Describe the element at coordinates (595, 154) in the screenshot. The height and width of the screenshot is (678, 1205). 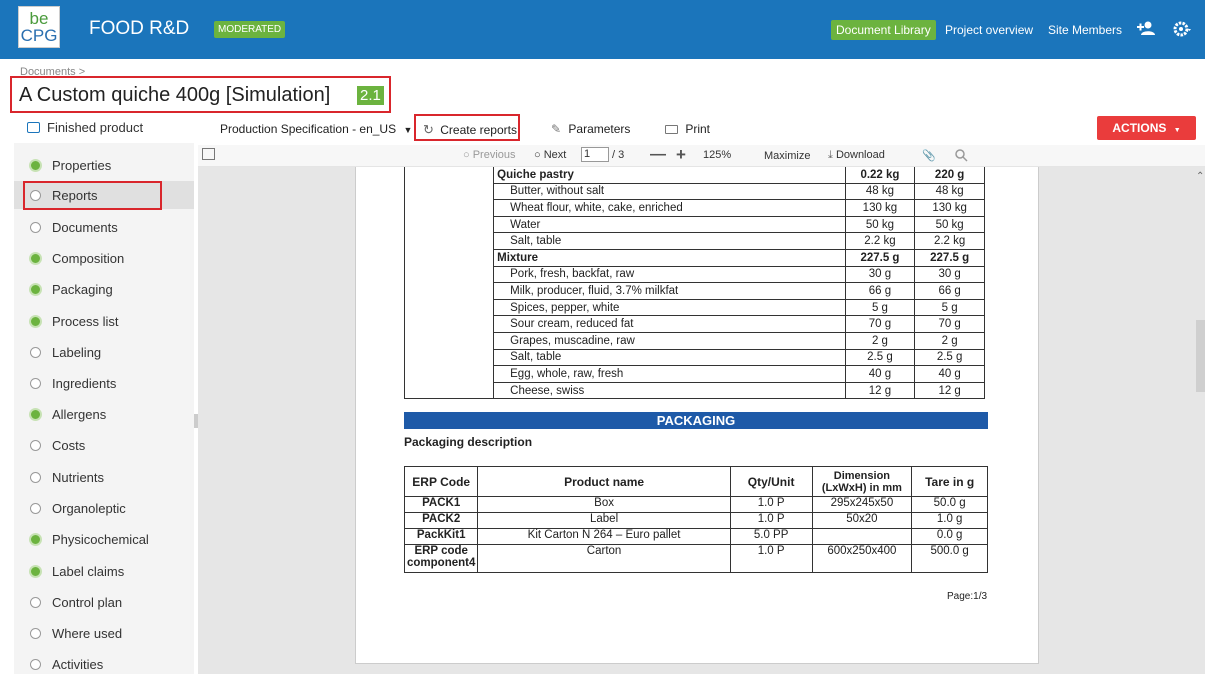
I see `page-number-input: 1` at that location.